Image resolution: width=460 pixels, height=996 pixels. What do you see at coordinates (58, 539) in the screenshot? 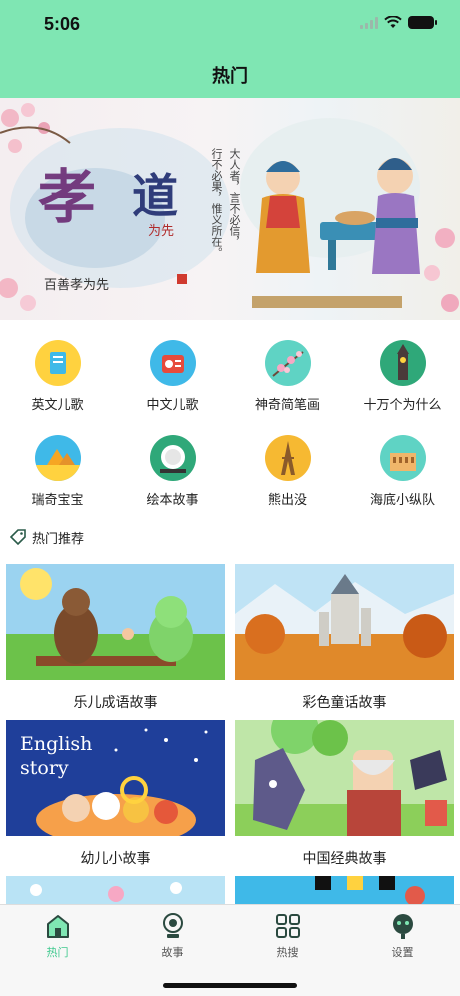
I see `section-title: 热门推荐` at bounding box center [58, 539].